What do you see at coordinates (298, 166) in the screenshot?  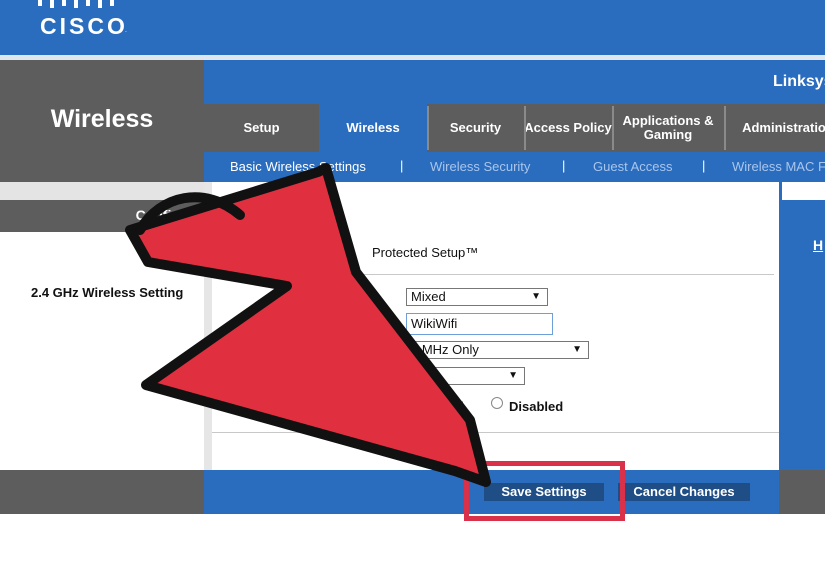 I see `subnav-basic-wireless-settings: Basic Wireless Settings` at bounding box center [298, 166].